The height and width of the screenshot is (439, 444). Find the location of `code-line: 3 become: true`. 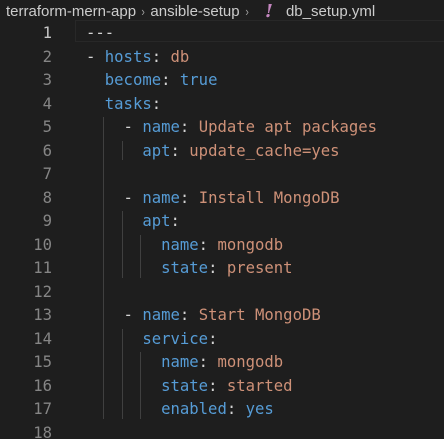

code-line: 3 become: true is located at coordinates (222, 80).